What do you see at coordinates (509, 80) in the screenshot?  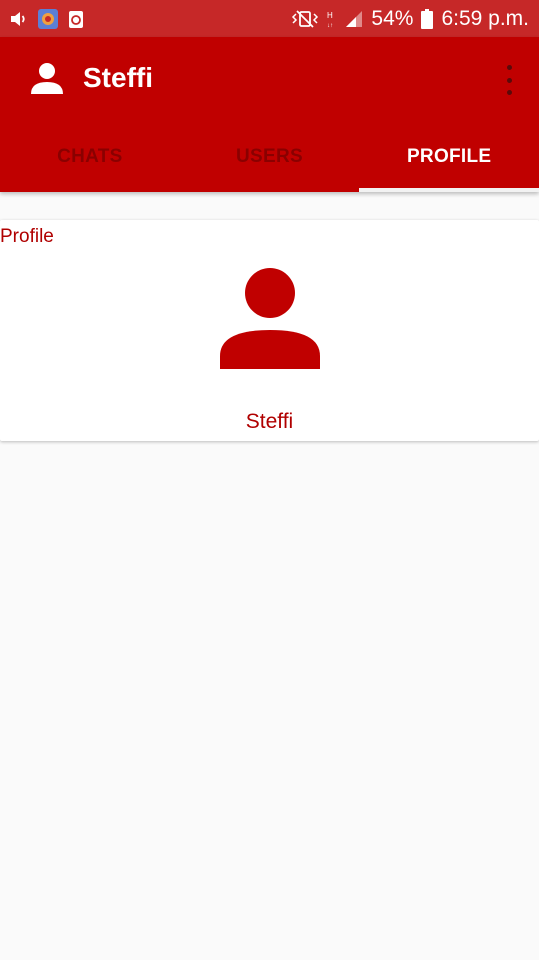 I see `more-vert-icon` at bounding box center [509, 80].